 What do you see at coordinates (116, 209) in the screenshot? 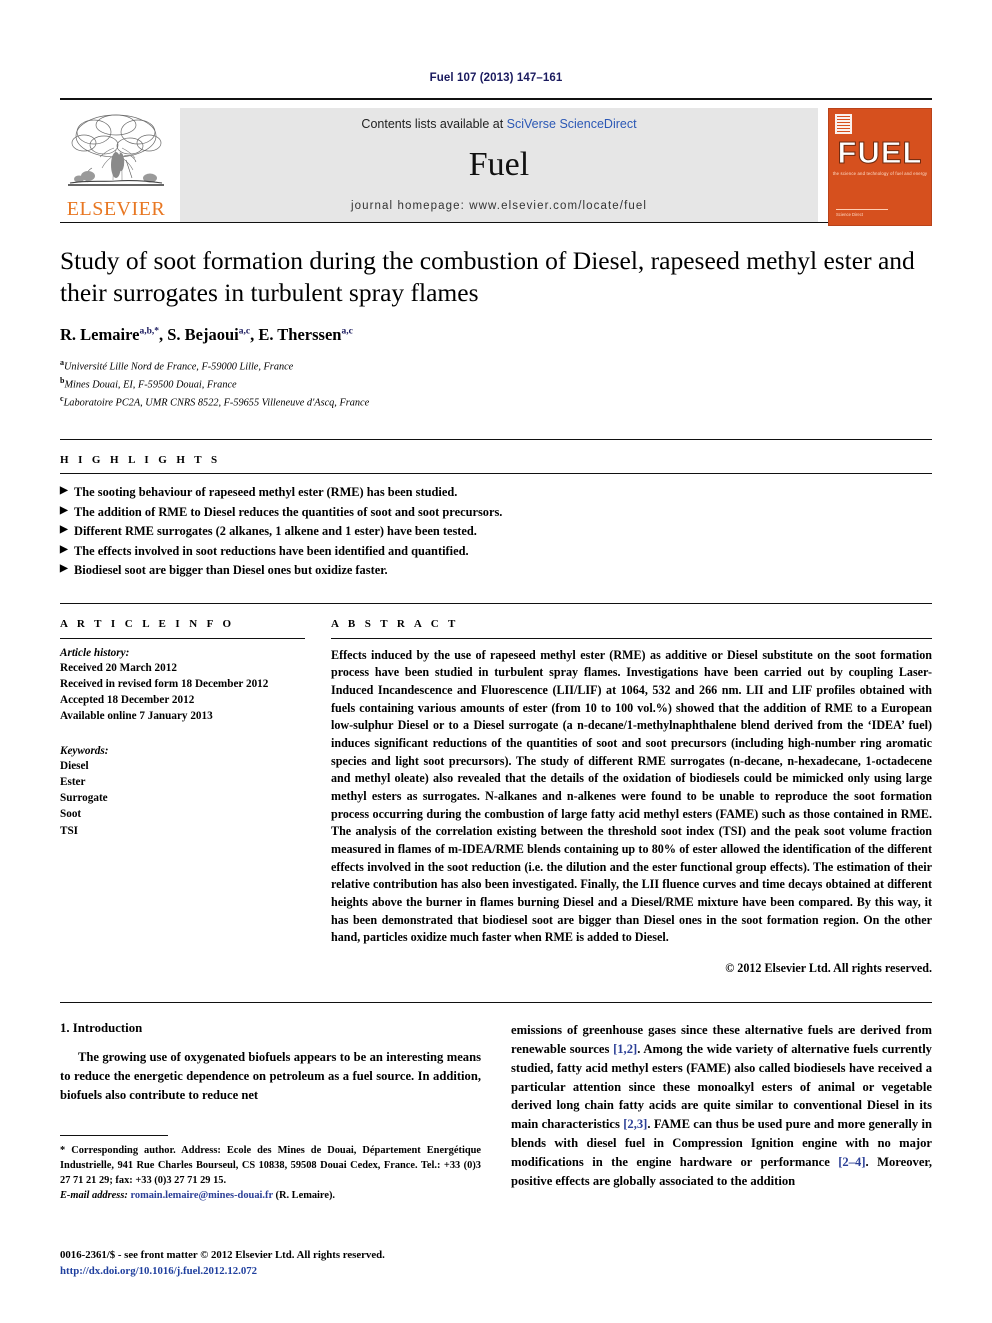
I see `elsevier-wordmark: ELSEVIER` at bounding box center [116, 209].